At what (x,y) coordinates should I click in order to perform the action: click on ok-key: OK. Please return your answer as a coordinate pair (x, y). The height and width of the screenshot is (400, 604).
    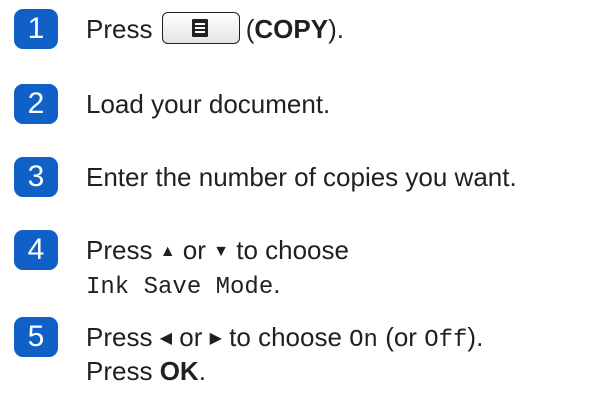
    Looking at the image, I should click on (179, 371).